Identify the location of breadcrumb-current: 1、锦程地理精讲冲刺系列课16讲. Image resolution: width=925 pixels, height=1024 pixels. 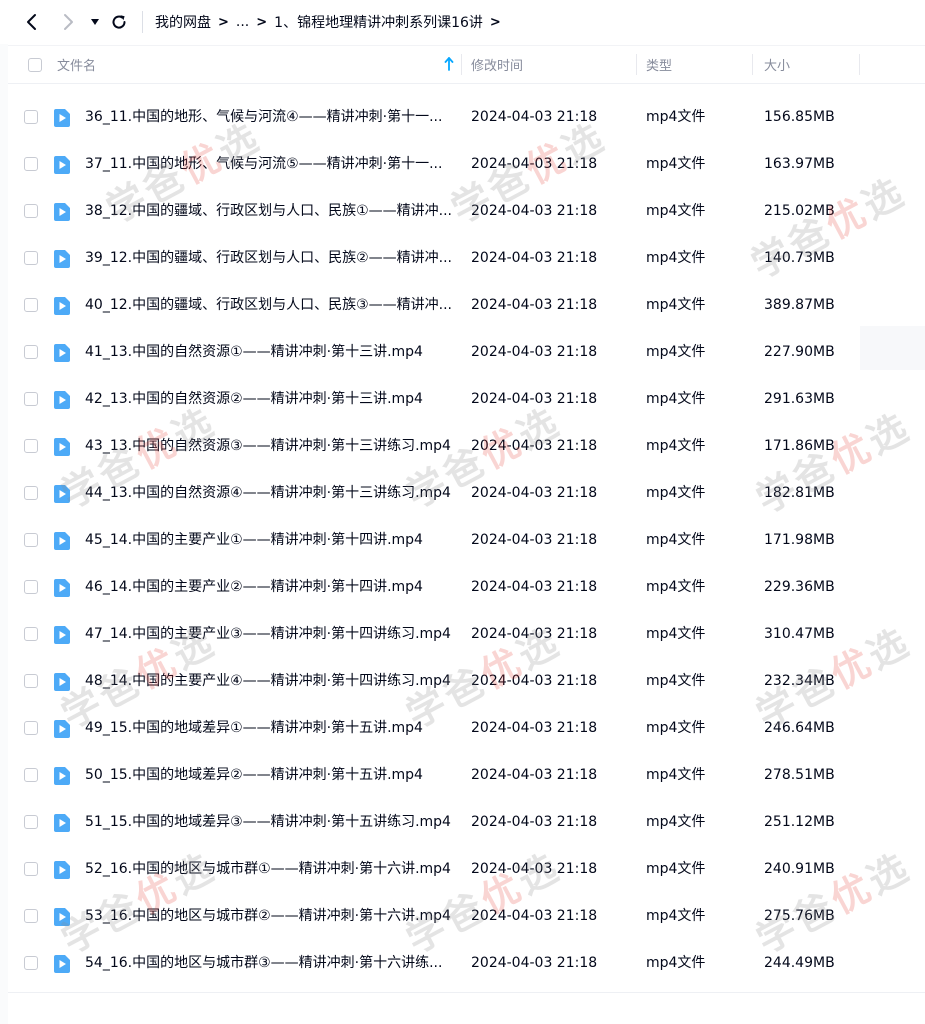
(378, 22).